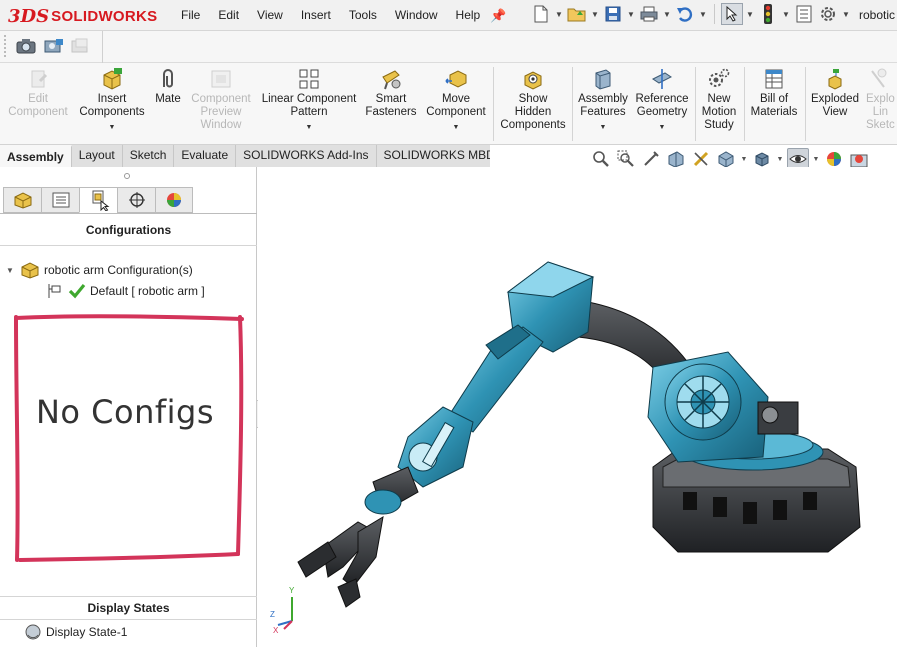 The width and height of the screenshot is (897, 647). Describe the element at coordinates (719, 77) in the screenshot. I see `new-motion-study-icon` at that location.